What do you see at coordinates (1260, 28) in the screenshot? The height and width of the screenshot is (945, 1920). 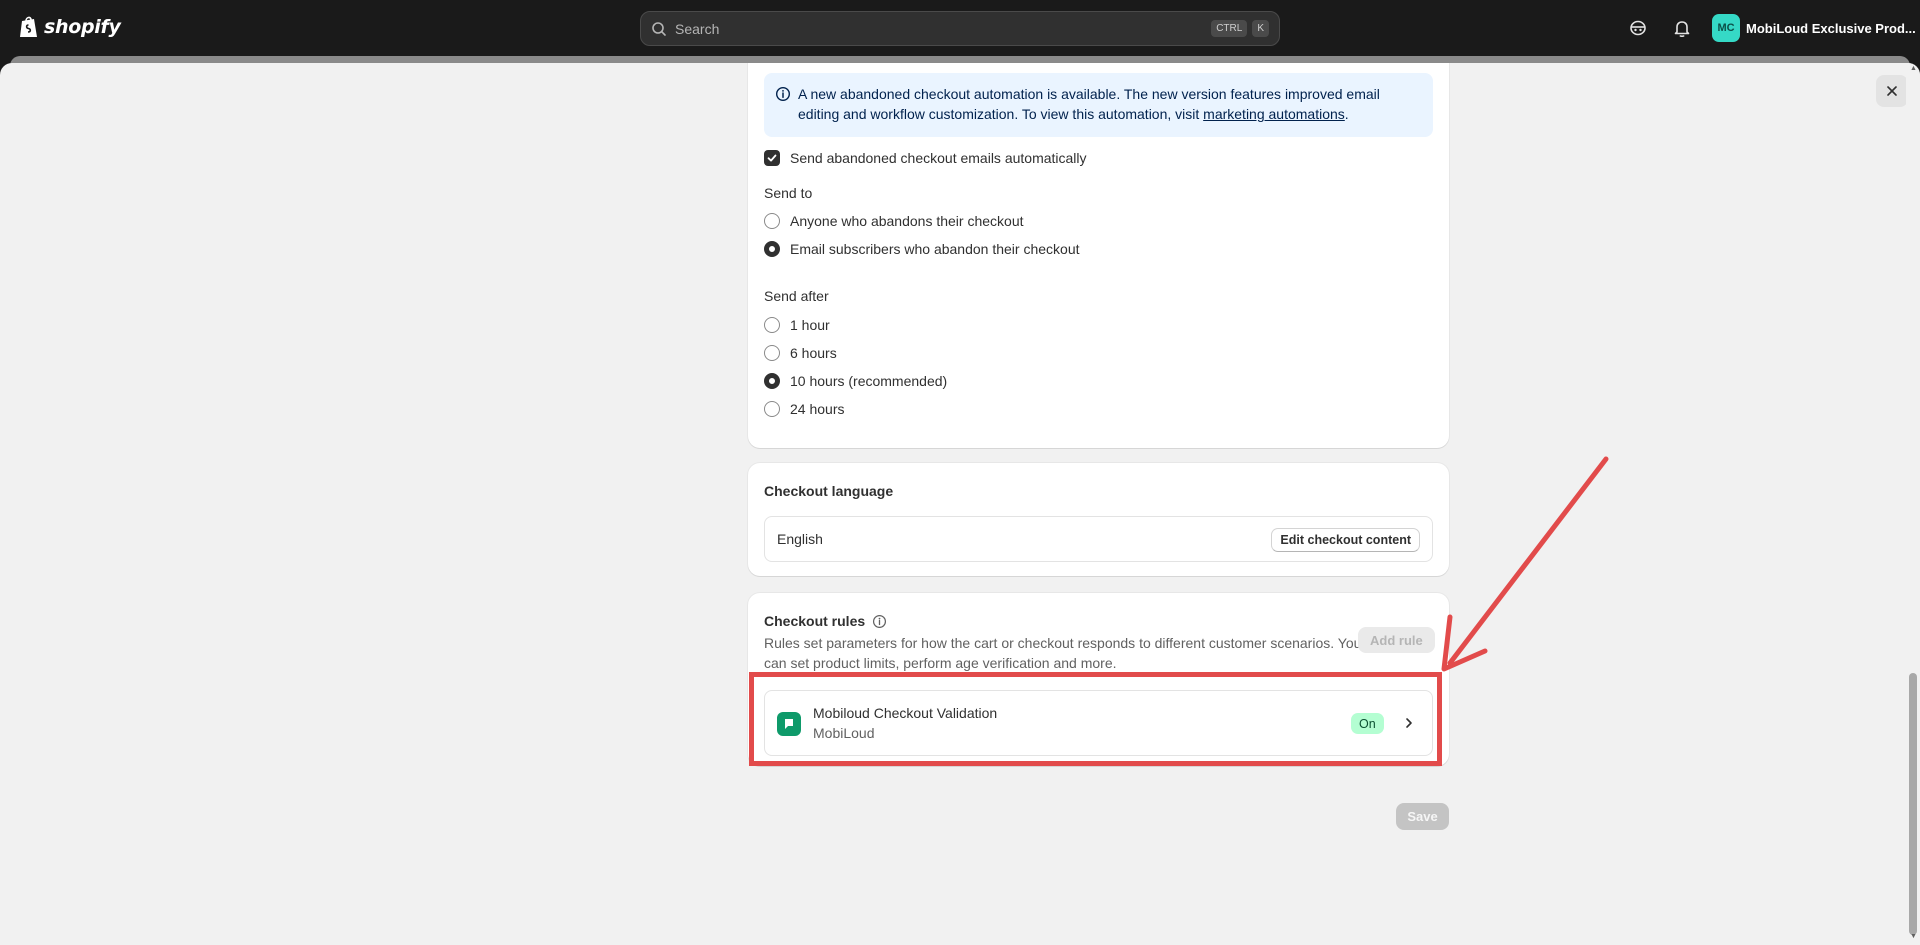 I see `shortcut-key-k: K` at bounding box center [1260, 28].